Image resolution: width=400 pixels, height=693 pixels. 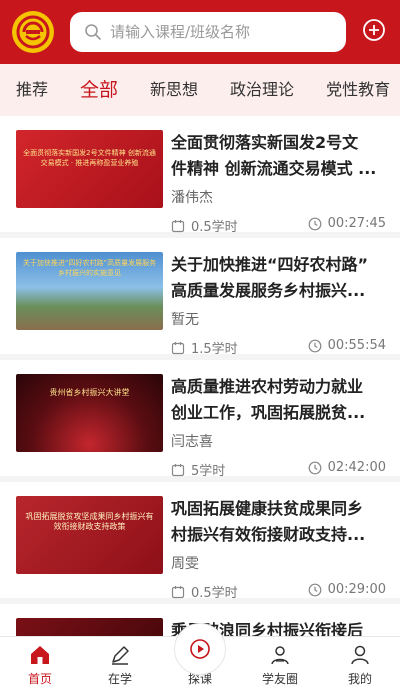 I want to click on play-circle-icon, so click(x=200, y=649).